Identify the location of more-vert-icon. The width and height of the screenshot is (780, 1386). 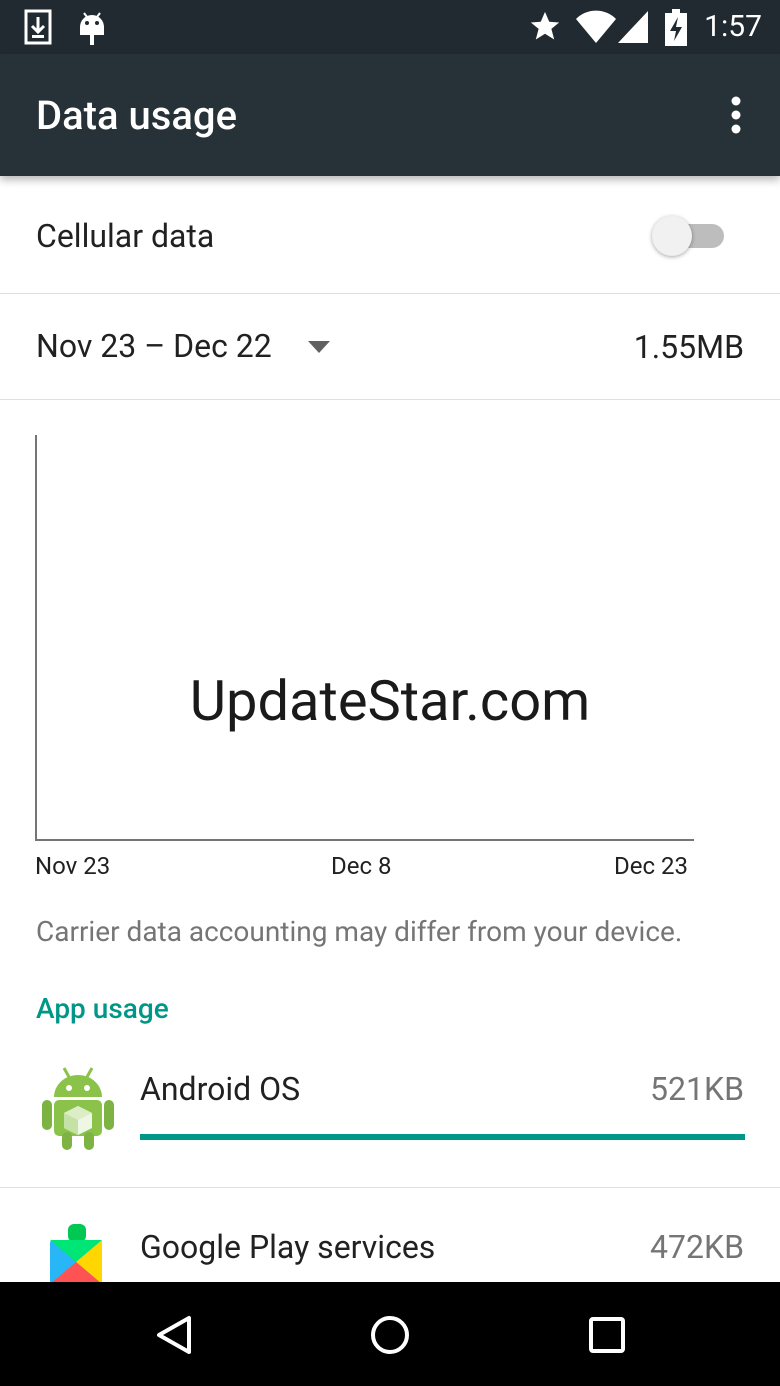
(736, 115).